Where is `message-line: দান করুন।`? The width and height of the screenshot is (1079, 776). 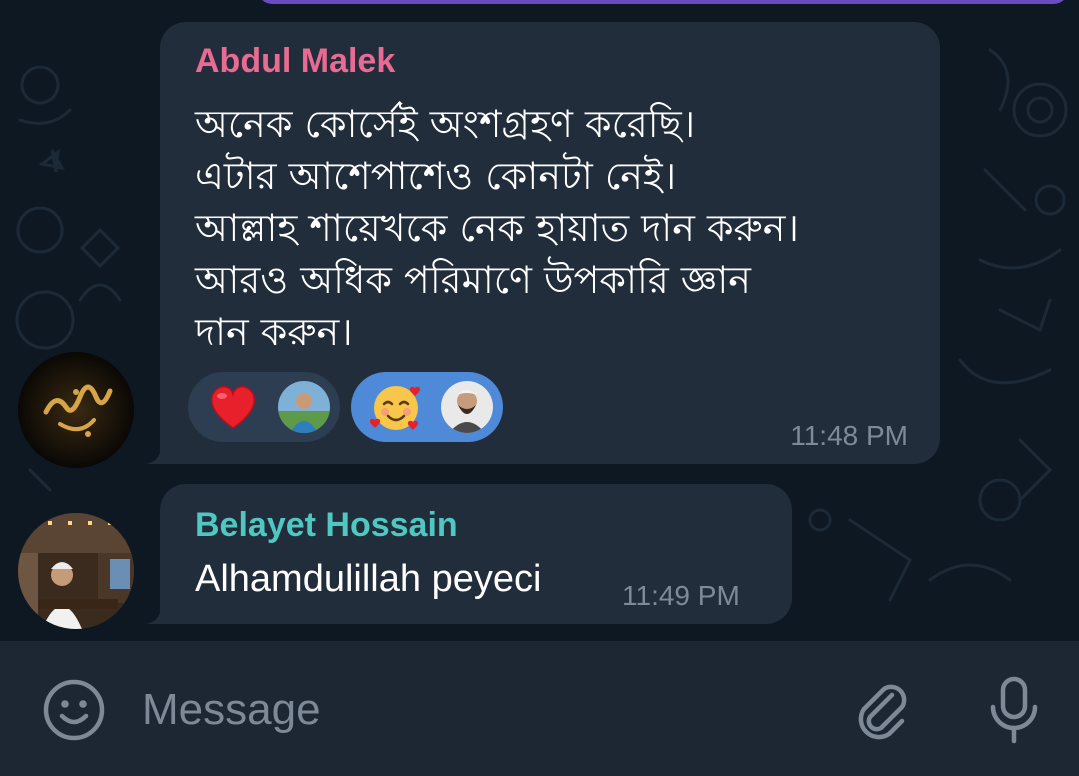
message-line: দান করুন। is located at coordinates (274, 332).